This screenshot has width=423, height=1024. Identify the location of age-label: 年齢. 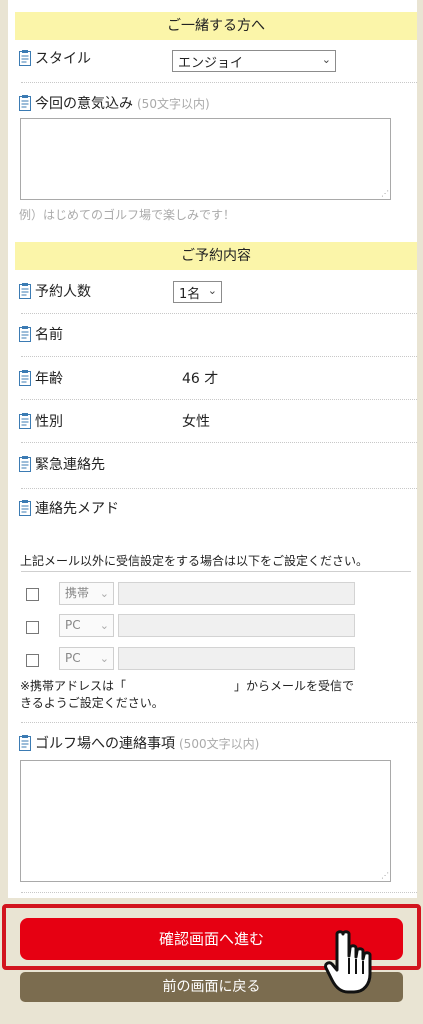
(49, 379).